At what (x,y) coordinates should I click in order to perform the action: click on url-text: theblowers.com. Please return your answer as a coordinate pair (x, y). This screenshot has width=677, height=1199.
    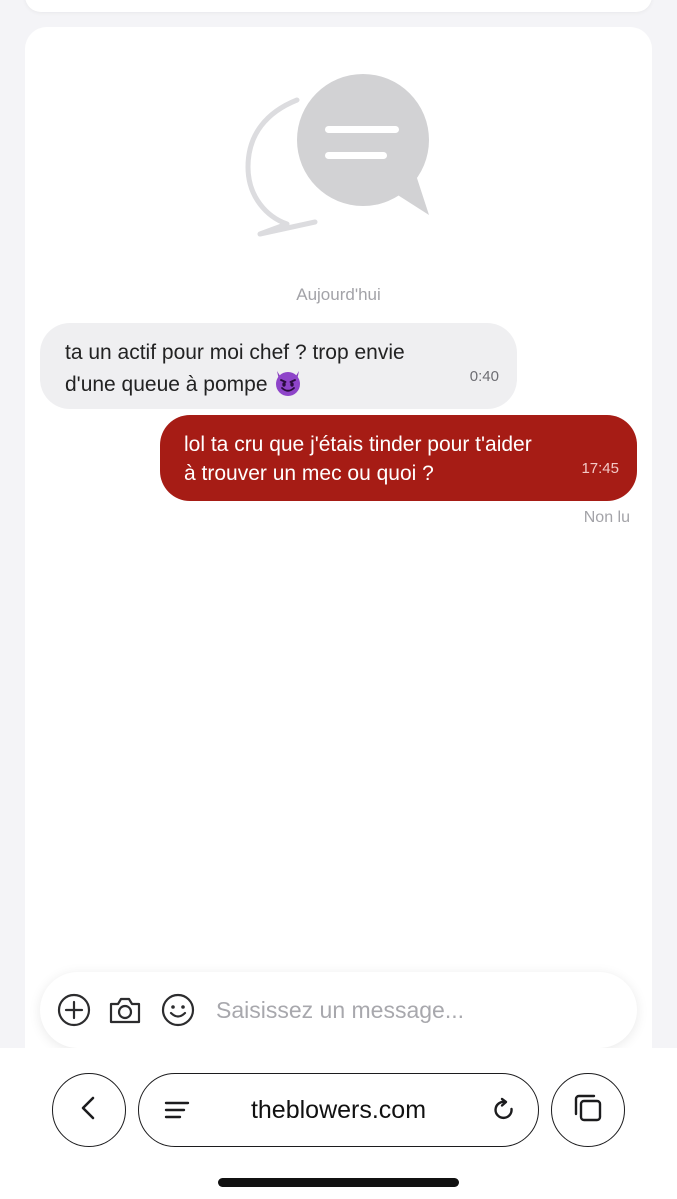
    Looking at the image, I should click on (338, 1110).